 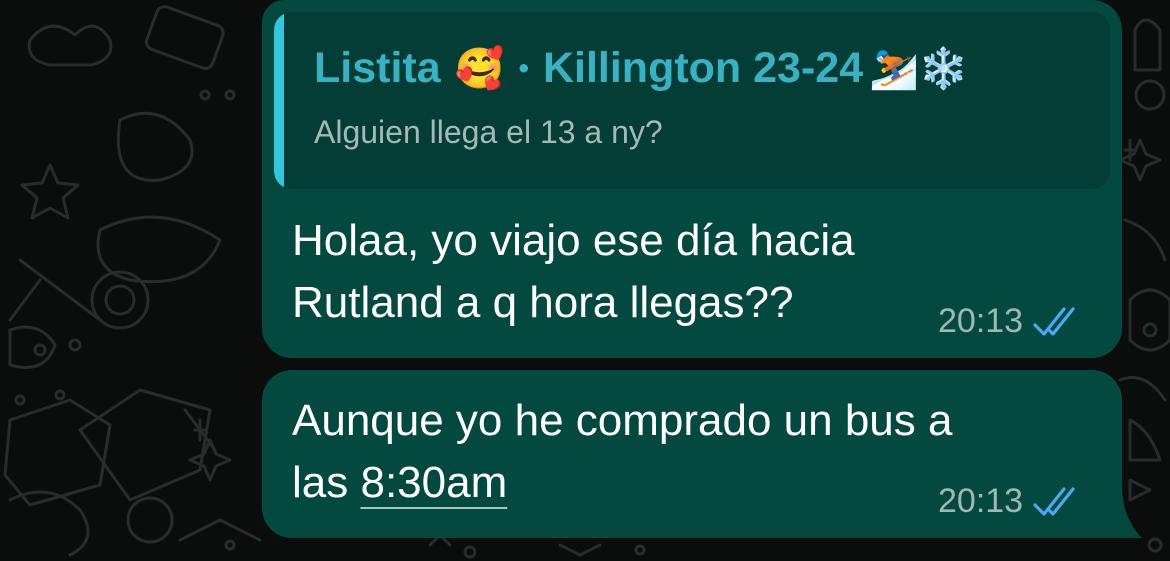 What do you see at coordinates (279, 100) in the screenshot?
I see `quote-accent-bar` at bounding box center [279, 100].